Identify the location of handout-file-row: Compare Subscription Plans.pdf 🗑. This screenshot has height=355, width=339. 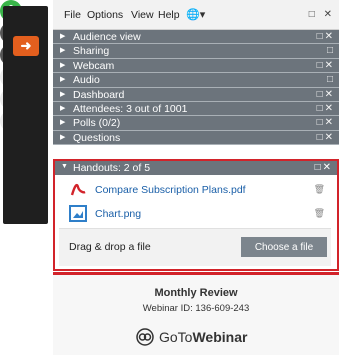
(196, 190).